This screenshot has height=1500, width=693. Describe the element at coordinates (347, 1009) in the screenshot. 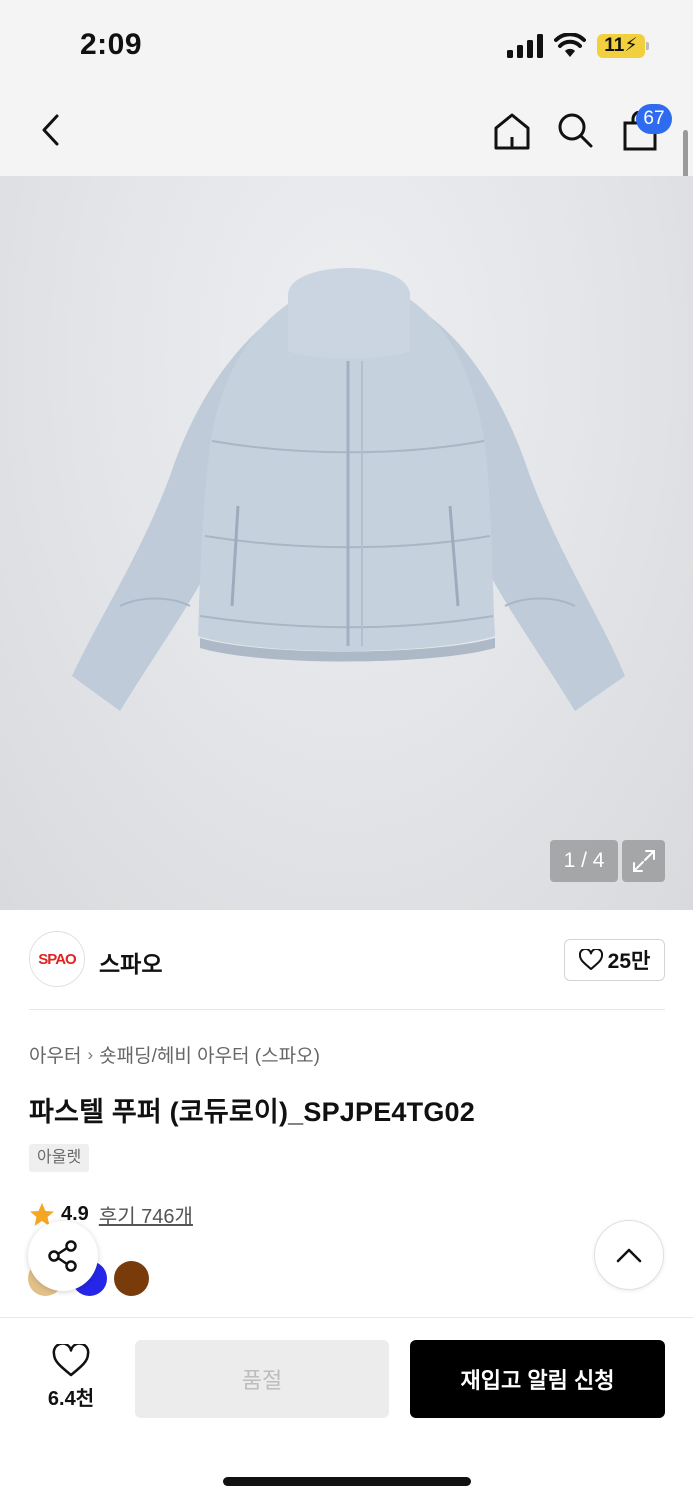

I see `divider` at that location.